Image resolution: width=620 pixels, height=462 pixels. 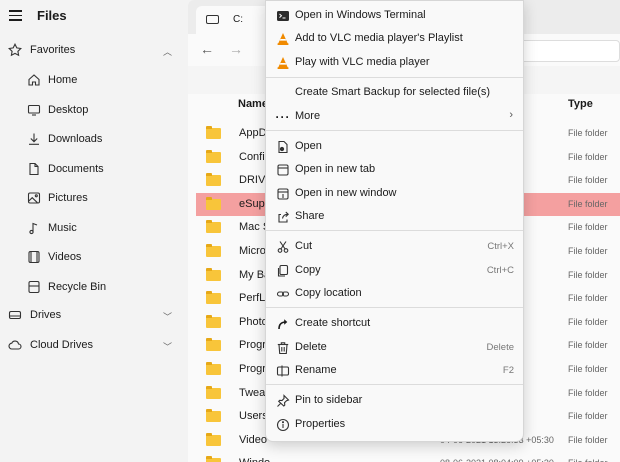 I want to click on menu-item-rename: Rename F2, so click(x=395, y=371).